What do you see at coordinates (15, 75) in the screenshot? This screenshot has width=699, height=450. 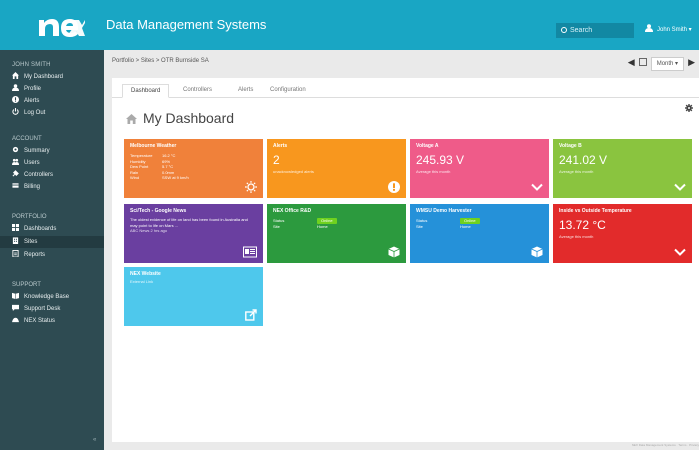 I see `home-icon` at bounding box center [15, 75].